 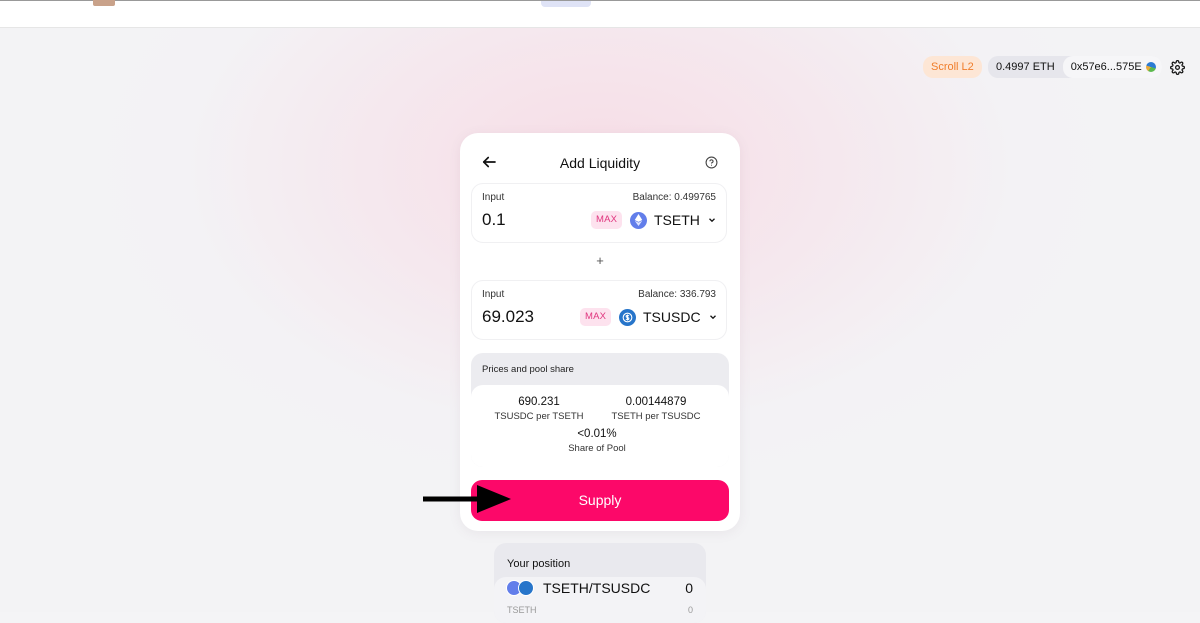 I want to click on price-a-value: 690.231, so click(x=539, y=402).